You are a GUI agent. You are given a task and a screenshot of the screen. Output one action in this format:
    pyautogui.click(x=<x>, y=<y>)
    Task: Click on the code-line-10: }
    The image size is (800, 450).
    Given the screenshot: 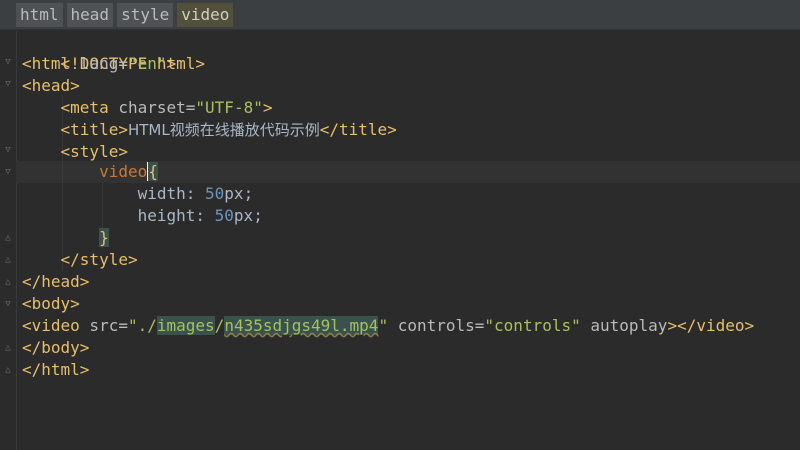 What is the action you would take?
    pyautogui.click(x=65, y=238)
    